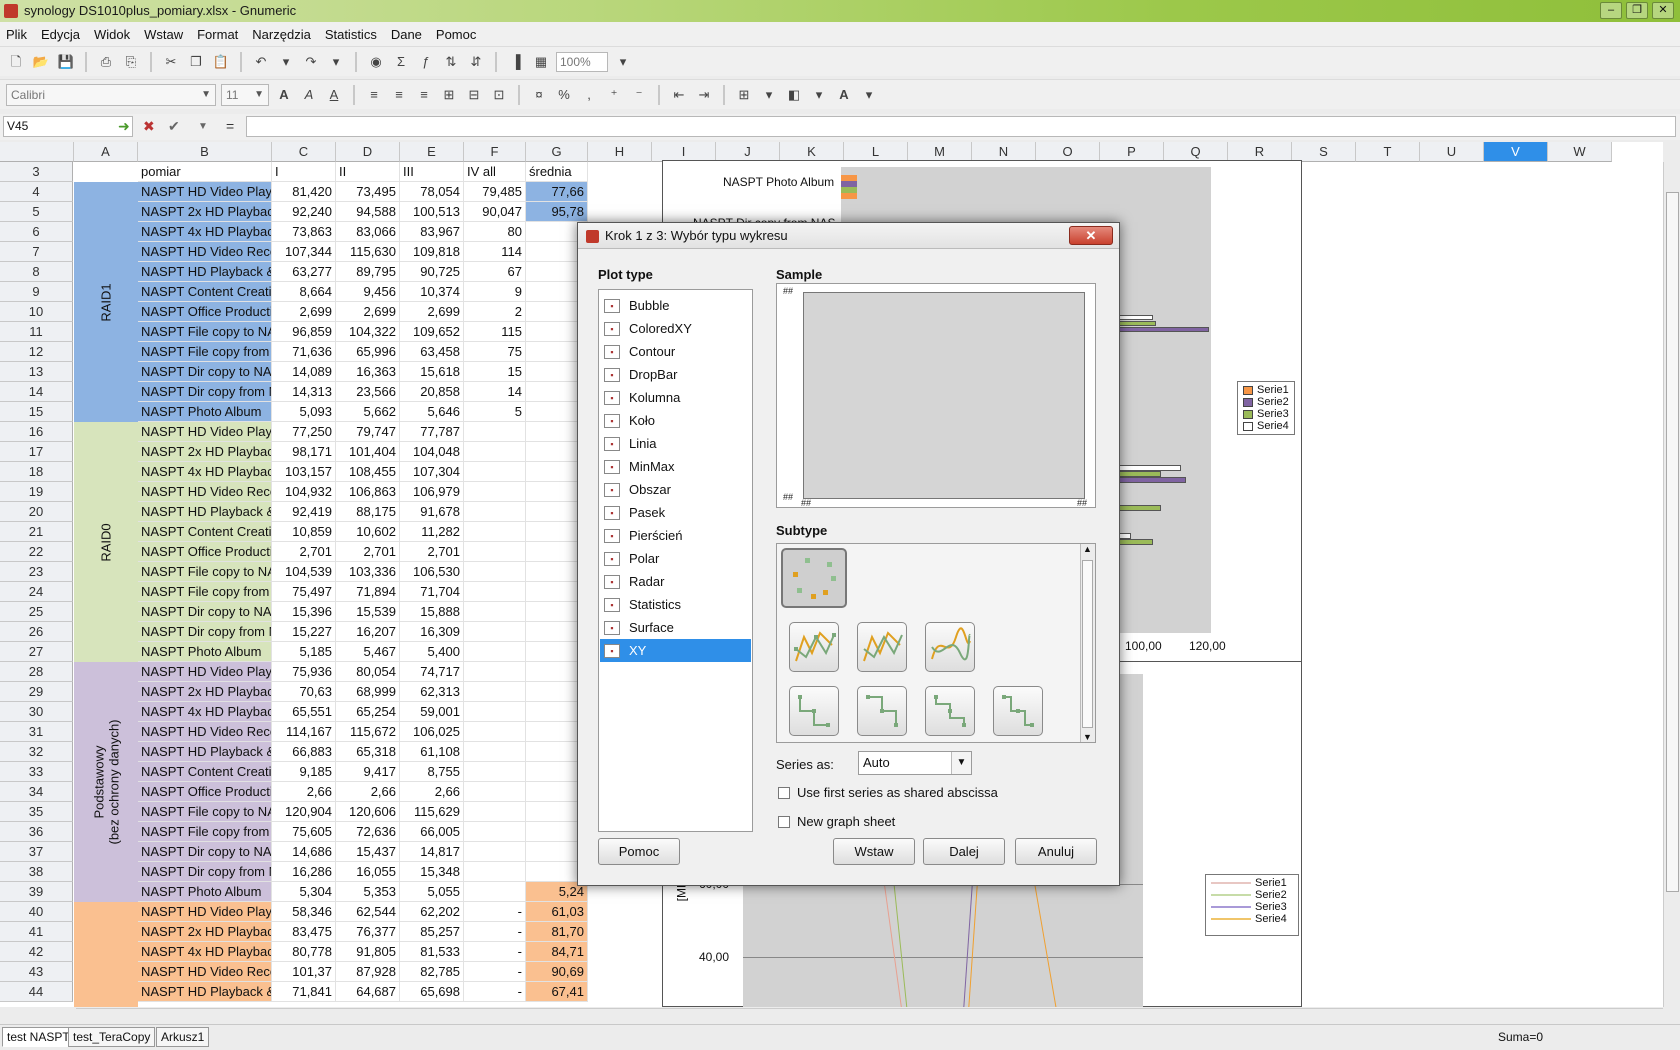 The height and width of the screenshot is (1050, 1680). Describe the element at coordinates (1637, 10) in the screenshot. I see `maximize-button: ❐` at that location.